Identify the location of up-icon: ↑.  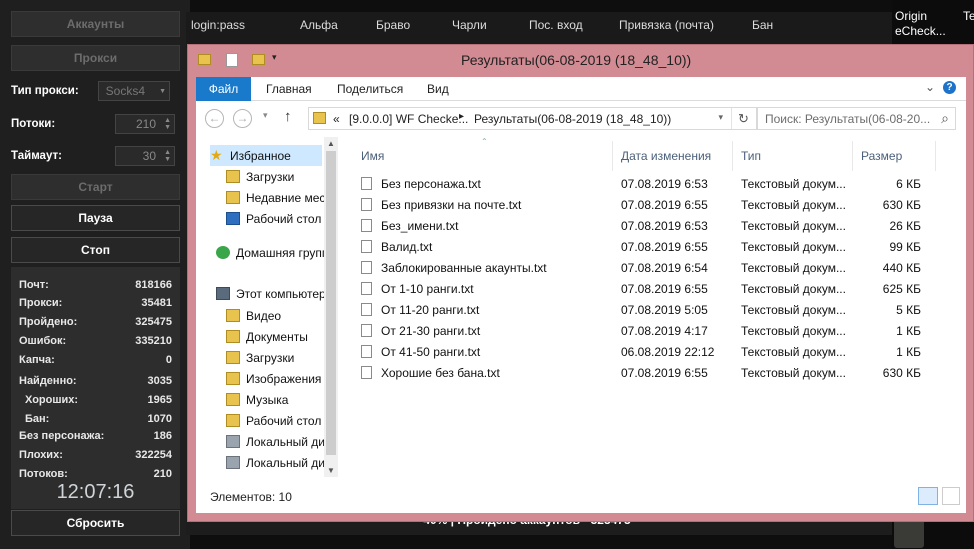
(288, 116).